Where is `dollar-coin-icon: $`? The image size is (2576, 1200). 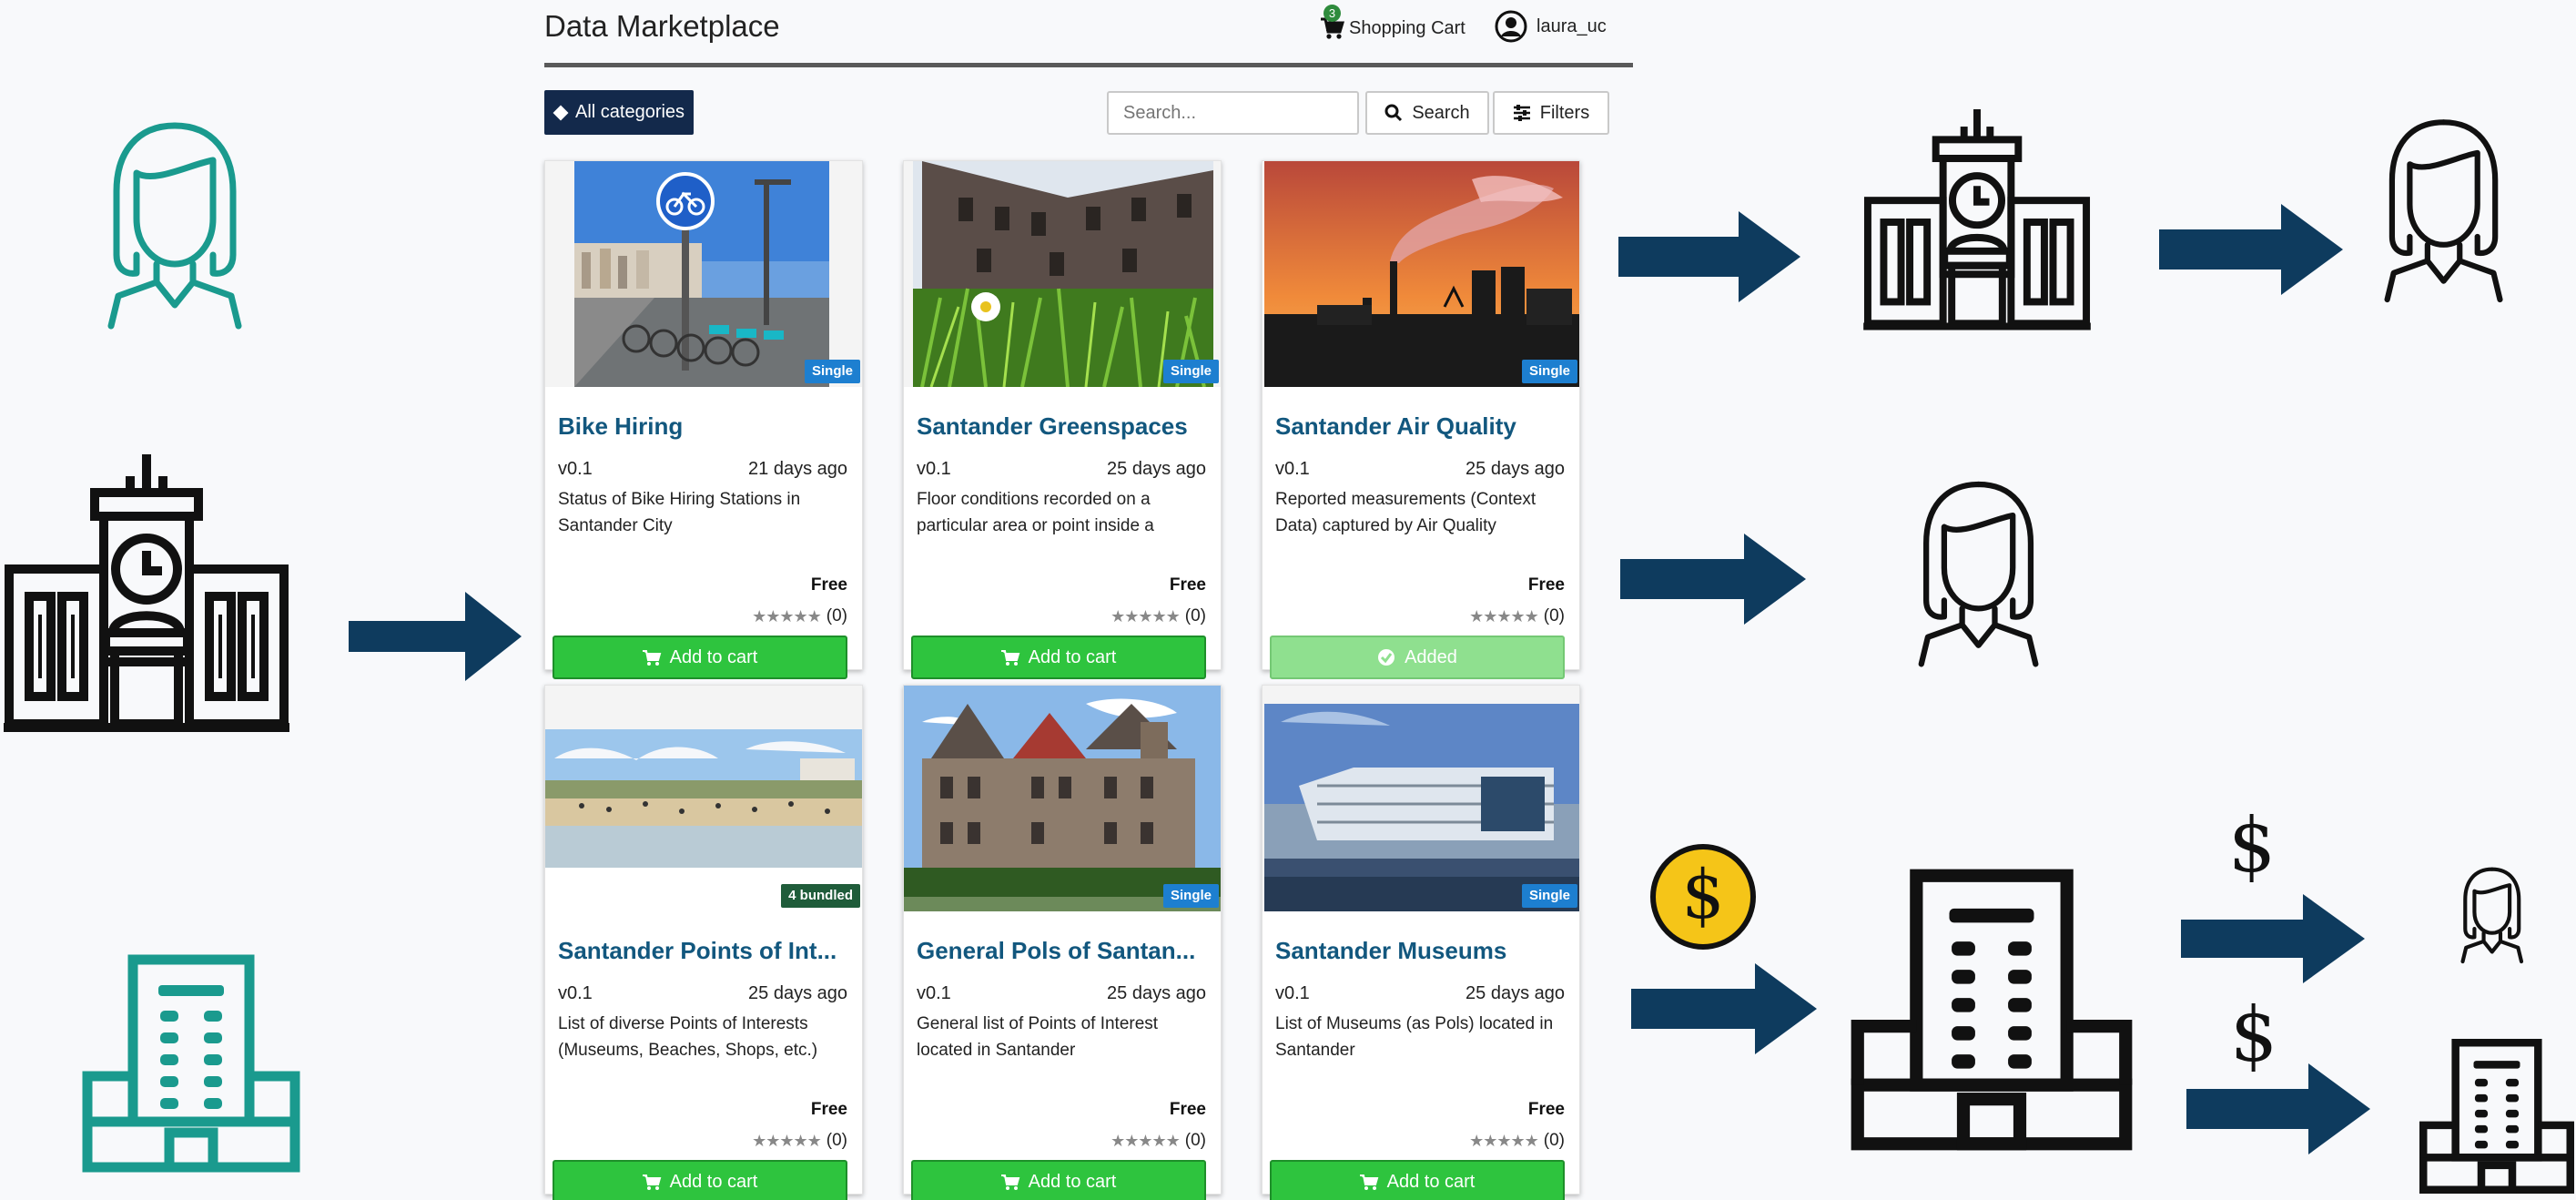 dollar-coin-icon: $ is located at coordinates (1703, 897).